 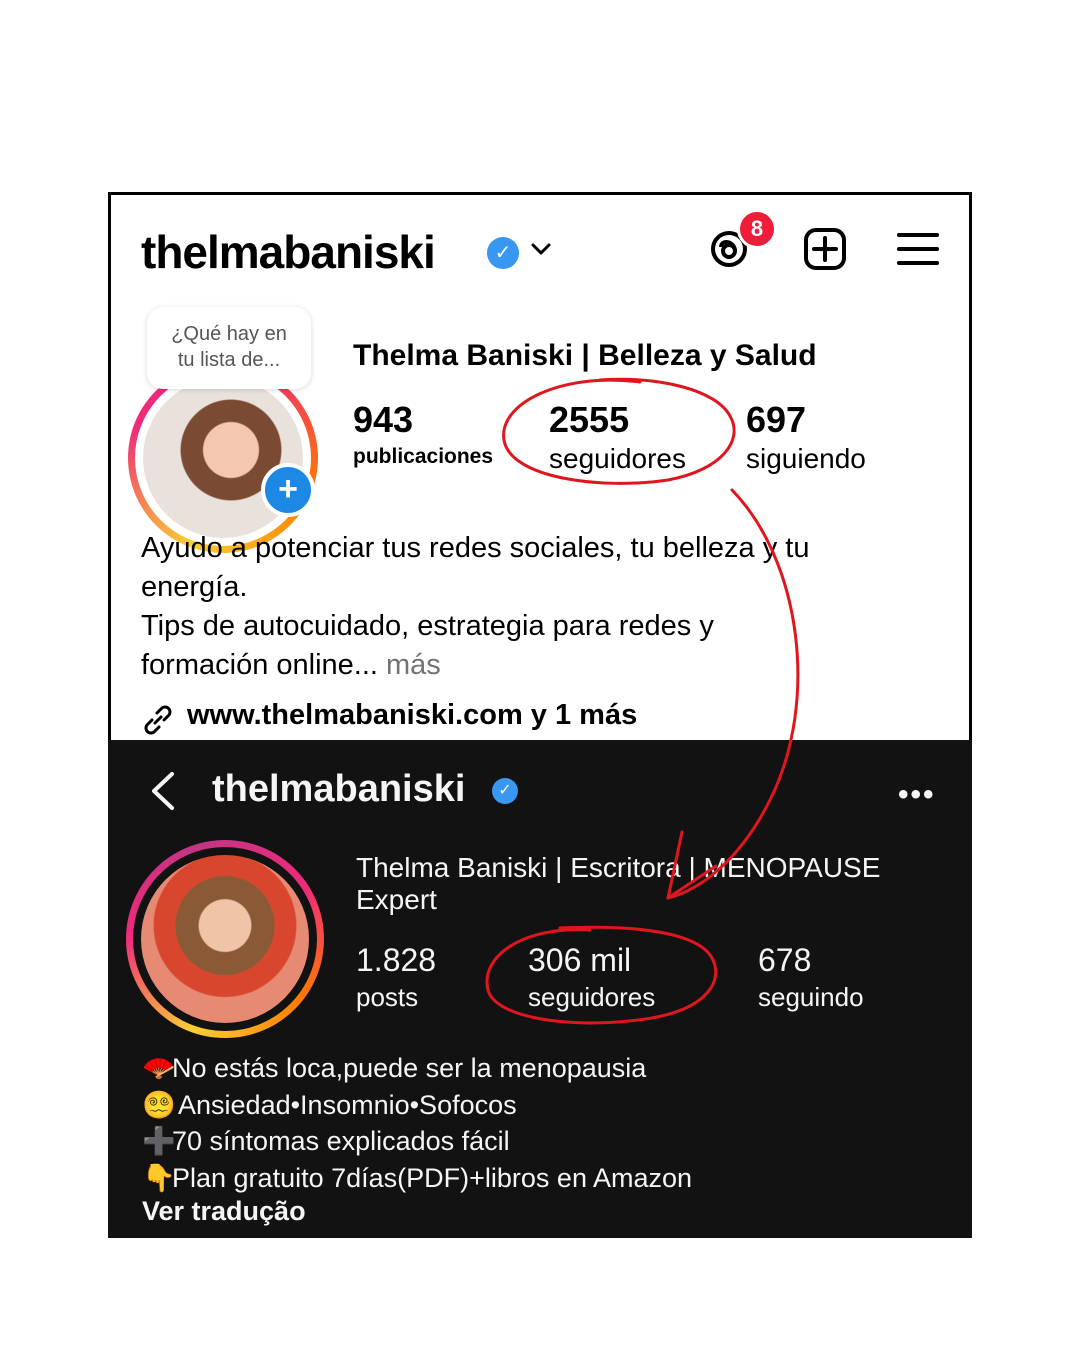 What do you see at coordinates (532, 1141) in the screenshot?
I see `bio-line: ➕70 síntomas explicados fácil` at bounding box center [532, 1141].